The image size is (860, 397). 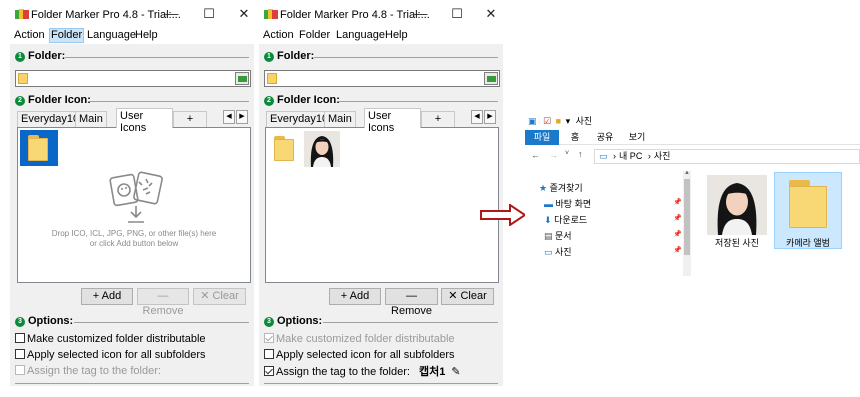 I want to click on nav-downloads: ⬇ 다운로드, so click(x=565, y=219).